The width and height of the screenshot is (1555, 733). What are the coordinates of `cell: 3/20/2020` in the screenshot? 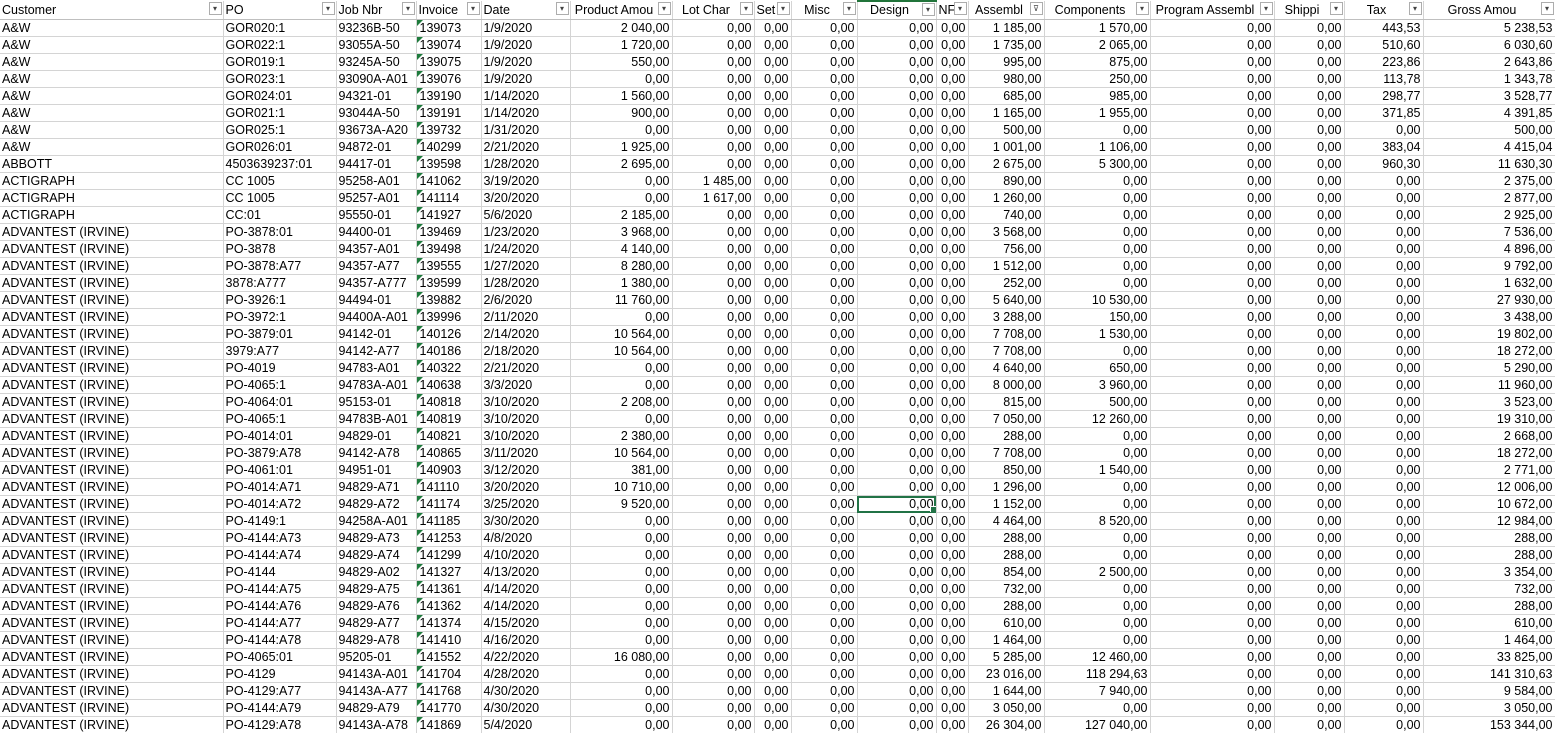 It's located at (526, 487).